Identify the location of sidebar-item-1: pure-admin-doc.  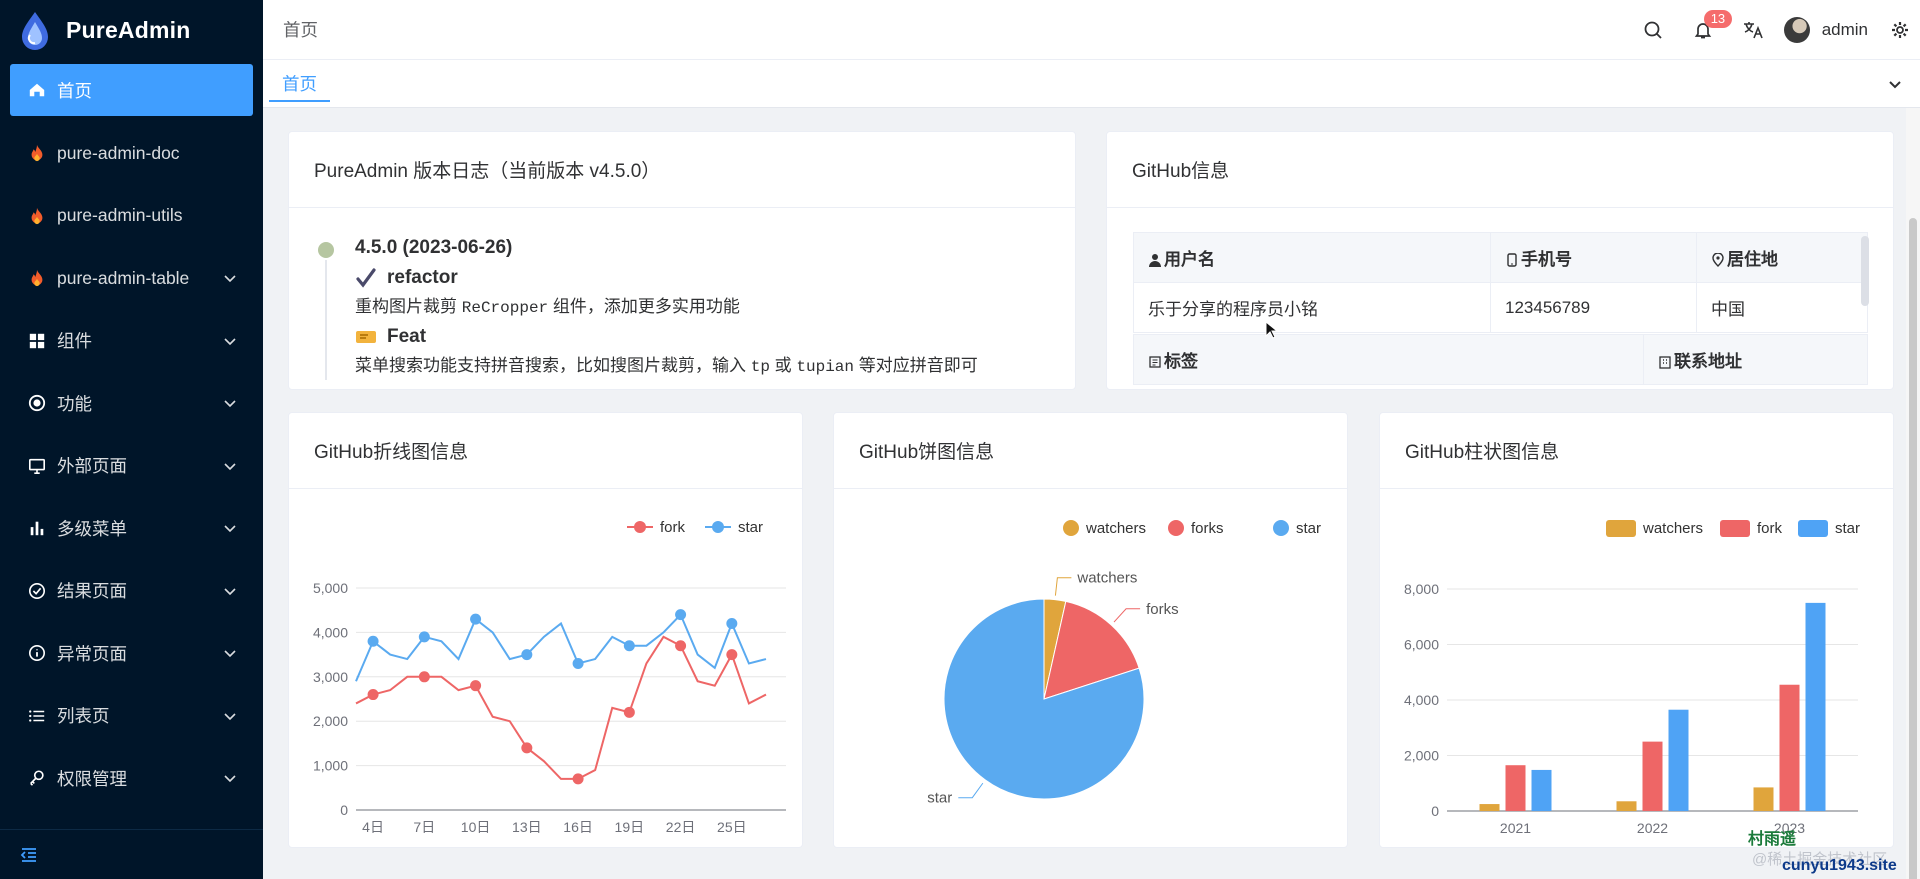
(131, 153).